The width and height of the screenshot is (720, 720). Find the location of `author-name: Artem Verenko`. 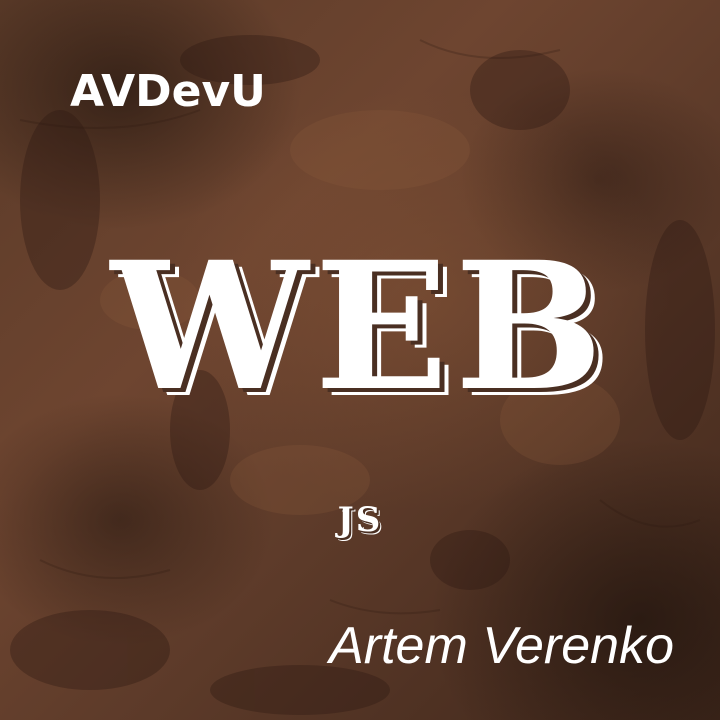

author-name: Artem Verenko is located at coordinates (501, 646).